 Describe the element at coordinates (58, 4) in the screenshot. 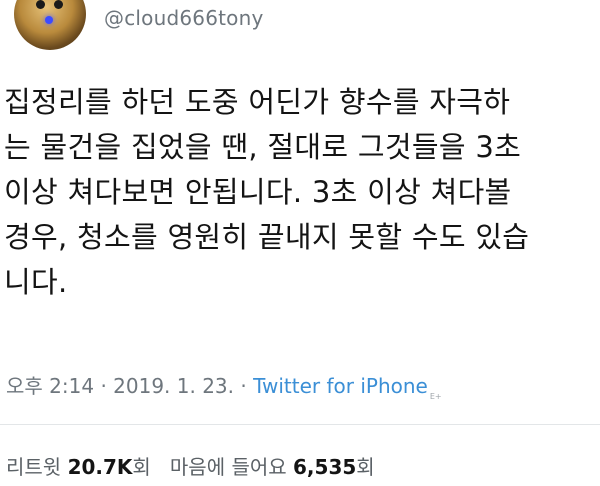

I see `avatar-eye-right` at that location.